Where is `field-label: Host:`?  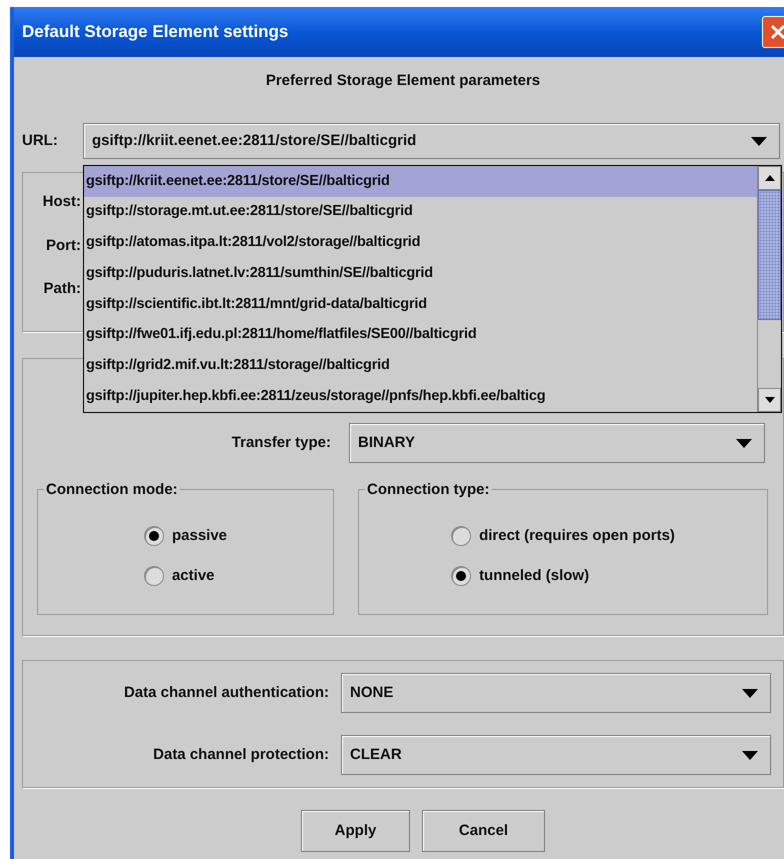
field-label: Host: is located at coordinates (61, 202).